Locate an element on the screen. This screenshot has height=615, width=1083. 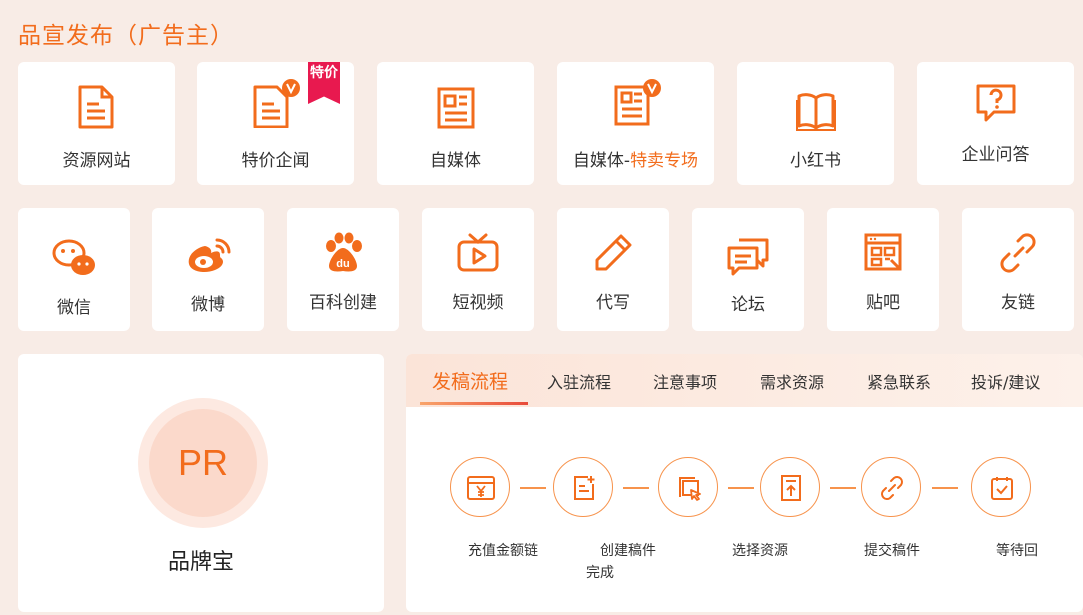
card-label: 微博 is located at coordinates (208, 305).